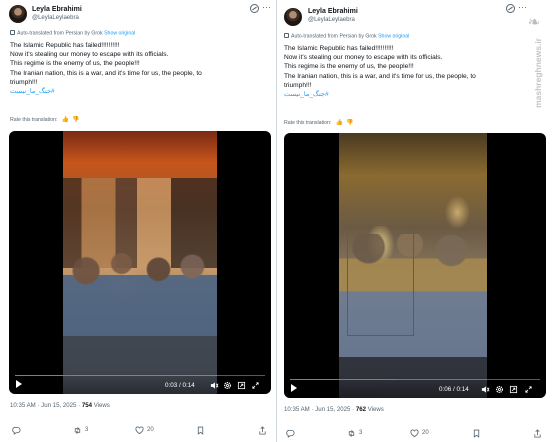  I want to click on tweet-meta: 10:35 AM · Jun 15, 2025 · 762 Views, so click(334, 409).